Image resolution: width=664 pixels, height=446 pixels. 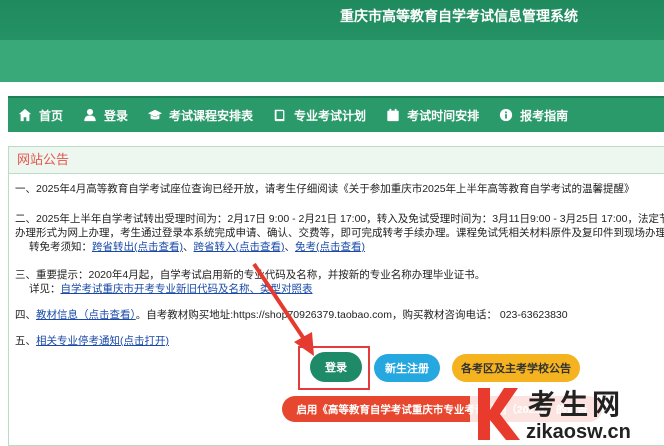 What do you see at coordinates (51, 115) in the screenshot?
I see `nav-item-label: 首页` at bounding box center [51, 115].